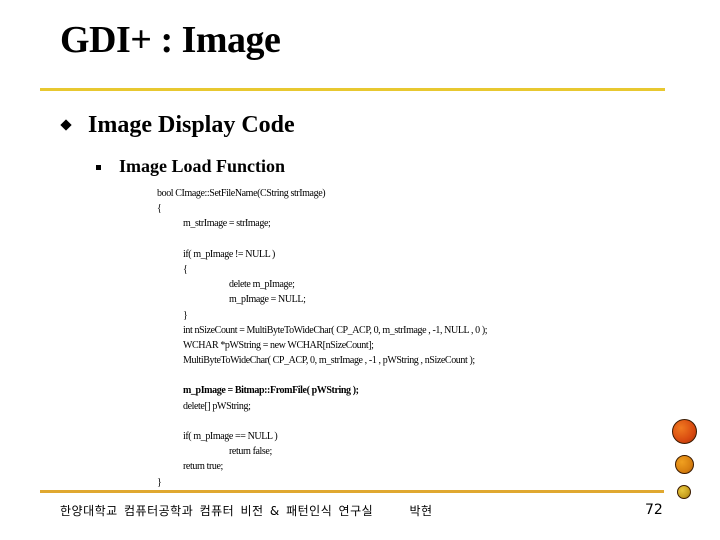 The image size is (720, 540). Describe the element at coordinates (202, 166) in the screenshot. I see `bullet-level2-text: Image Load Function` at that location.